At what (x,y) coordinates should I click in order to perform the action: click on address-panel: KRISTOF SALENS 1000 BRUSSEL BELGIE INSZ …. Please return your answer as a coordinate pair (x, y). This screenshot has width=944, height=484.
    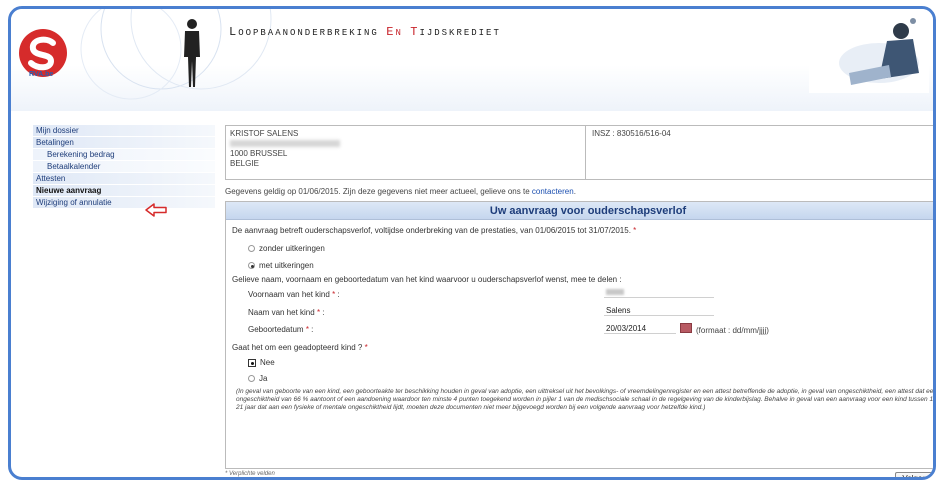
    Looking at the image, I should click on (579, 152).